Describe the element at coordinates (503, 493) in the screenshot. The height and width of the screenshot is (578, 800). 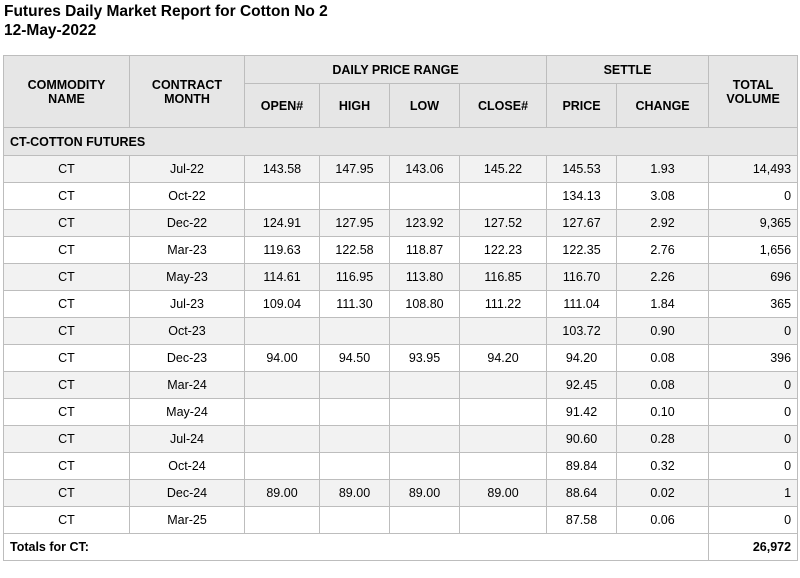
I see `cell-close: 89.00` at that location.